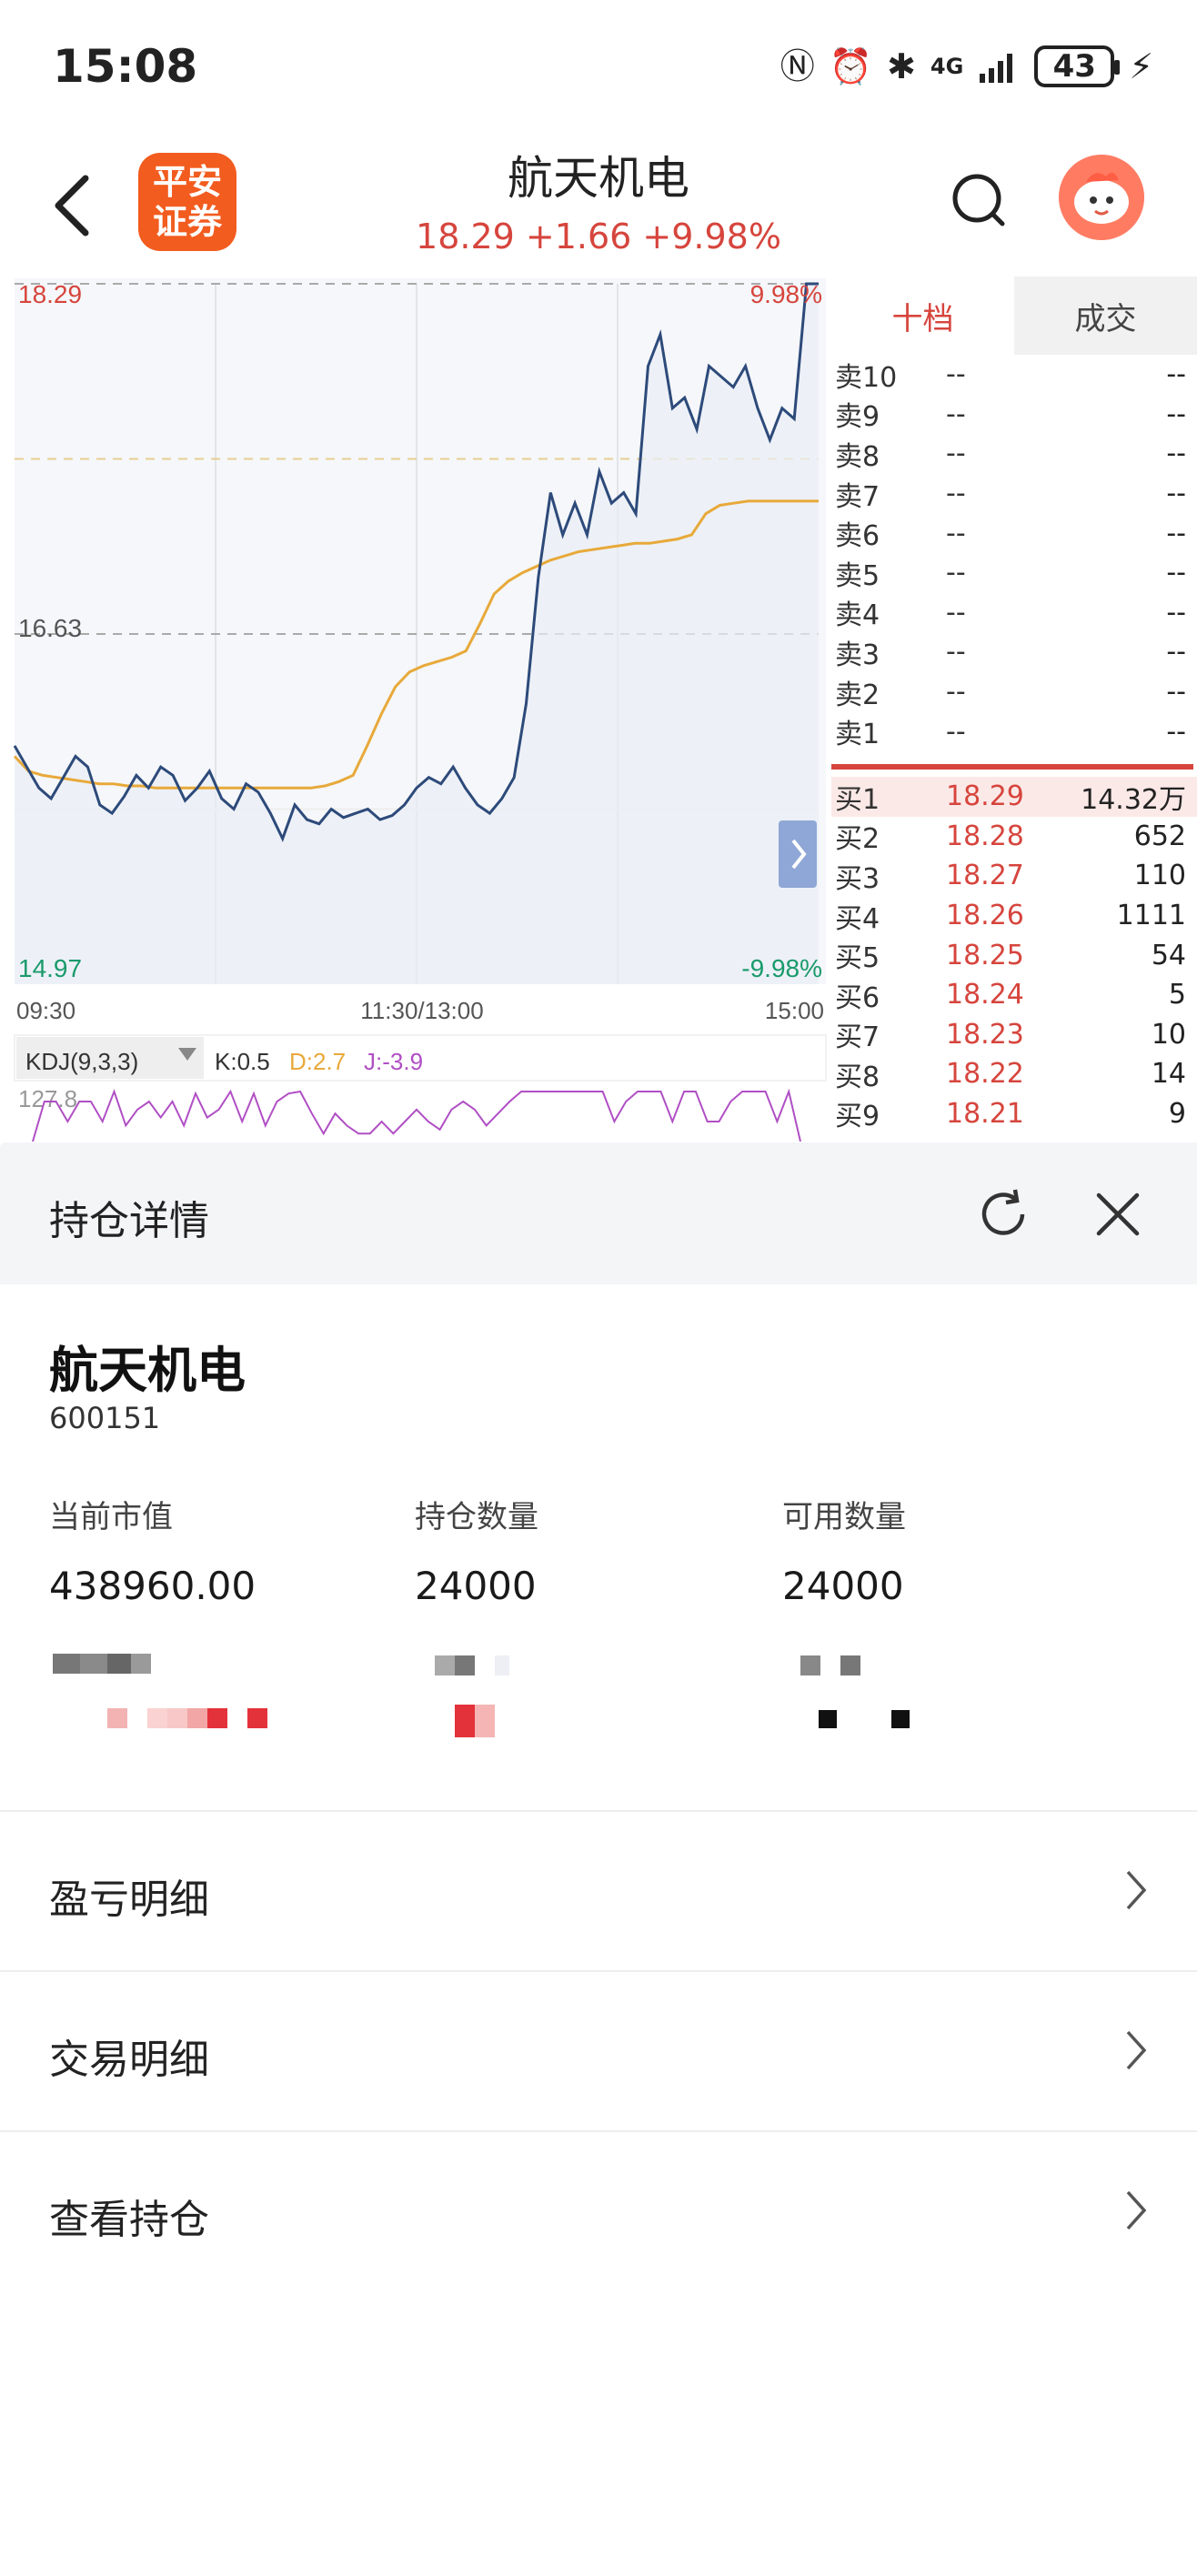 This screenshot has width=1197, height=2576. Describe the element at coordinates (47, 1098) in the screenshot. I see `kdj-axis-value: 127.8` at that location.